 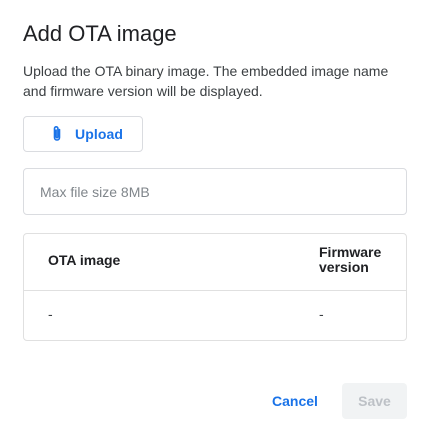 I want to click on selected-file-field: Max file size 8MB, so click(x=215, y=191).